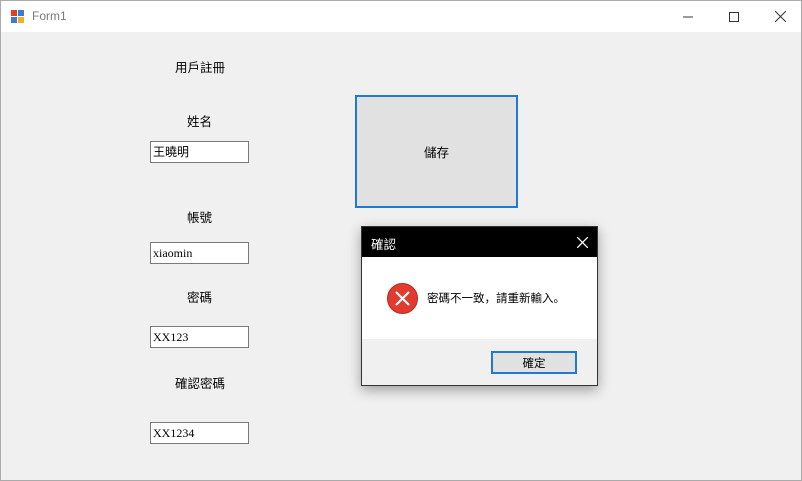  I want to click on dialog-title: 確認, so click(384, 244).